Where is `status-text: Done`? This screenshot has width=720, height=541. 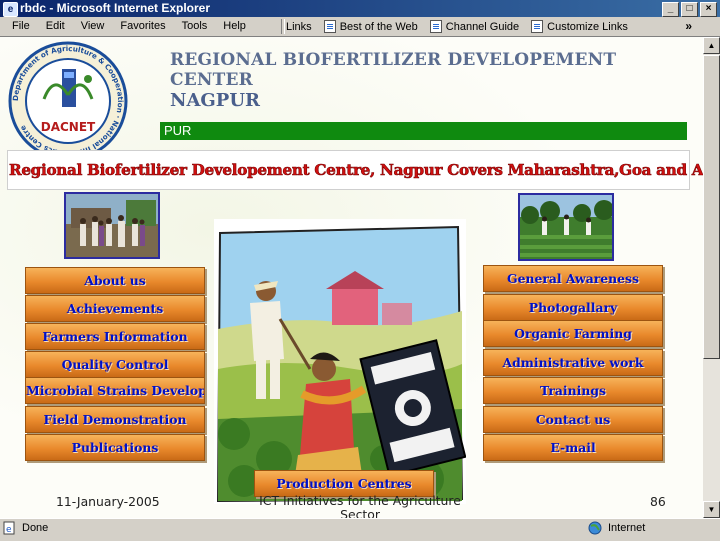
status-text: Done is located at coordinates (35, 528).